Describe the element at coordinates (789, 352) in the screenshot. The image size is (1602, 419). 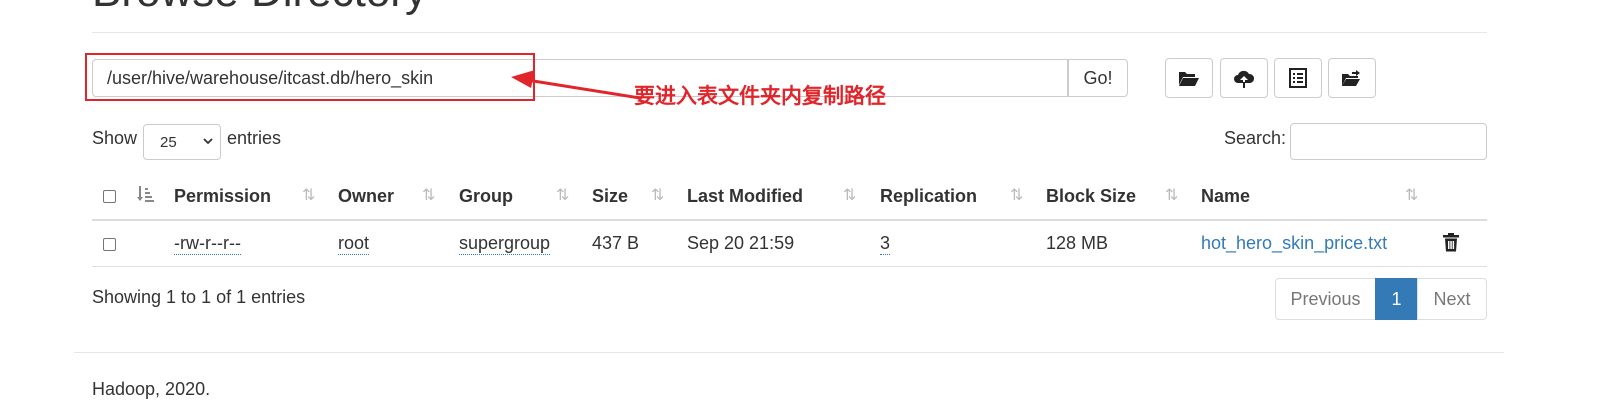
I see `footer-divider` at that location.